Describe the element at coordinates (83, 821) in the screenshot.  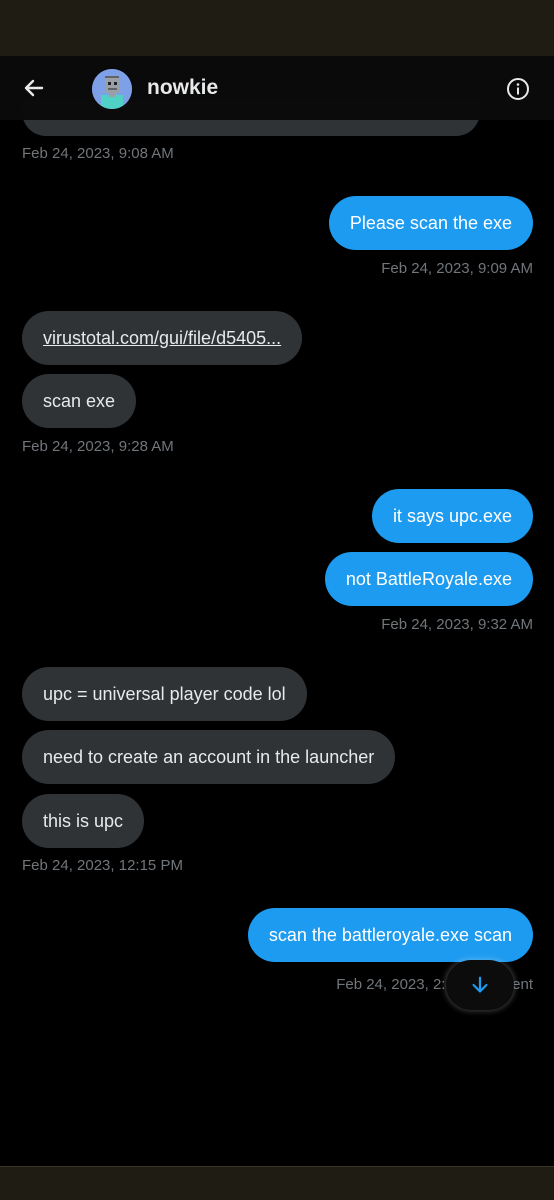
I see `message-bubble-incoming: this is upc` at that location.